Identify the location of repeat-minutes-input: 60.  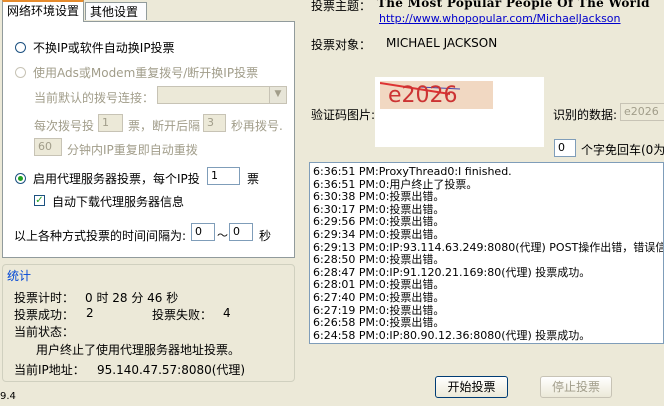
(48, 147).